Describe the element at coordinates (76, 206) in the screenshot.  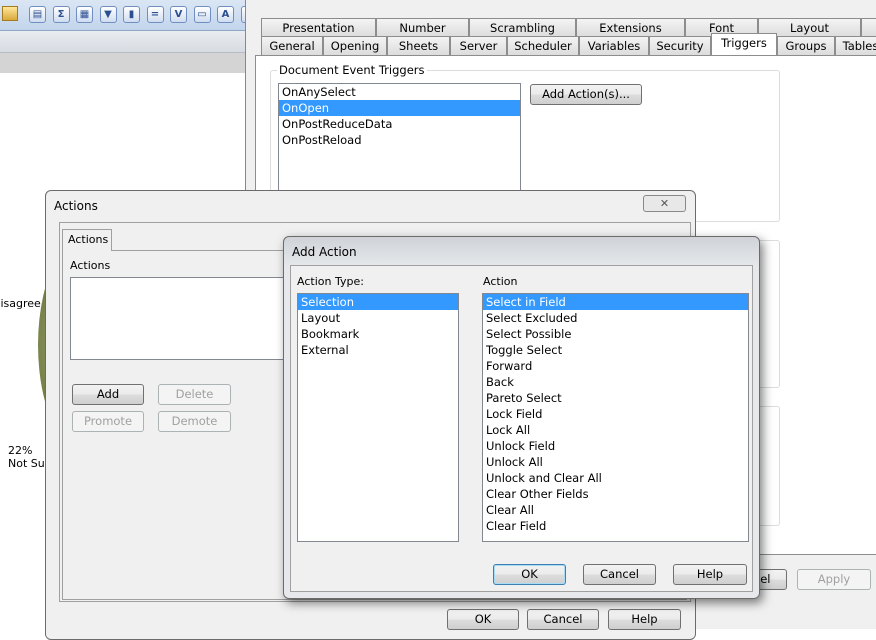
I see `dialog-title: Actions` at that location.